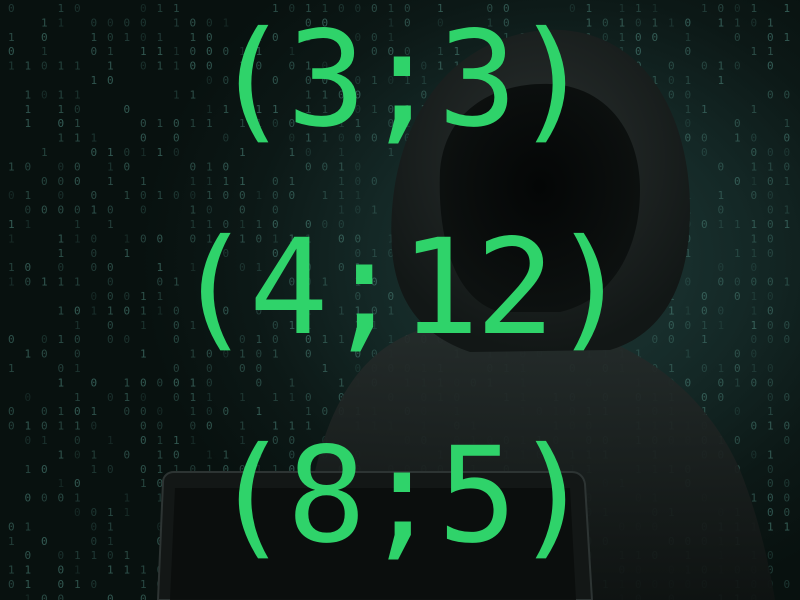 This screenshot has height=600, width=800. I want to click on coordinate-pair: (4;12), so click(402, 288).